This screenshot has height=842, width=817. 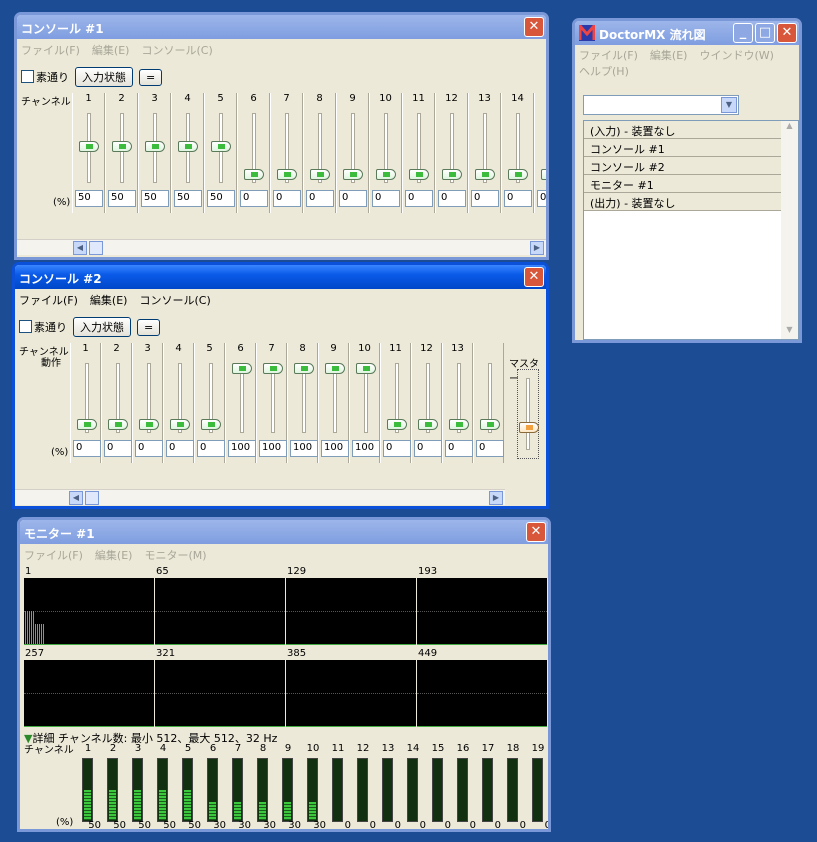 I want to click on console1-hscrollbar: ◀ ▶, so click(x=281, y=247).